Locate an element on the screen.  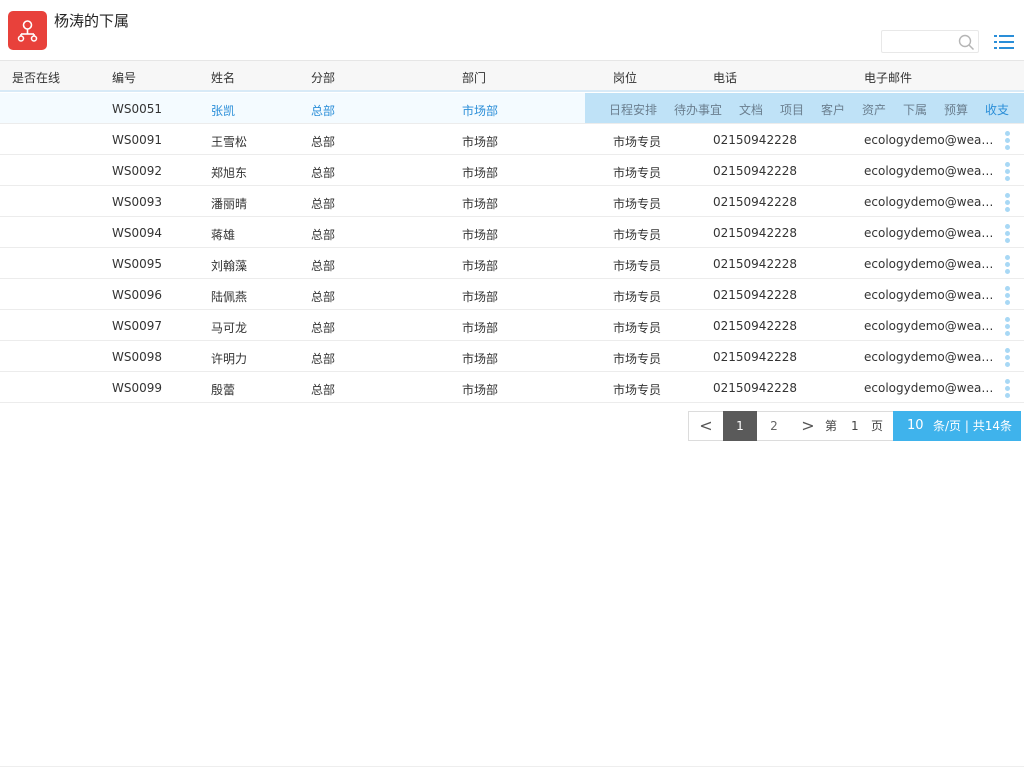
page-header: 杨涛的下属 is located at coordinates (512, 30).